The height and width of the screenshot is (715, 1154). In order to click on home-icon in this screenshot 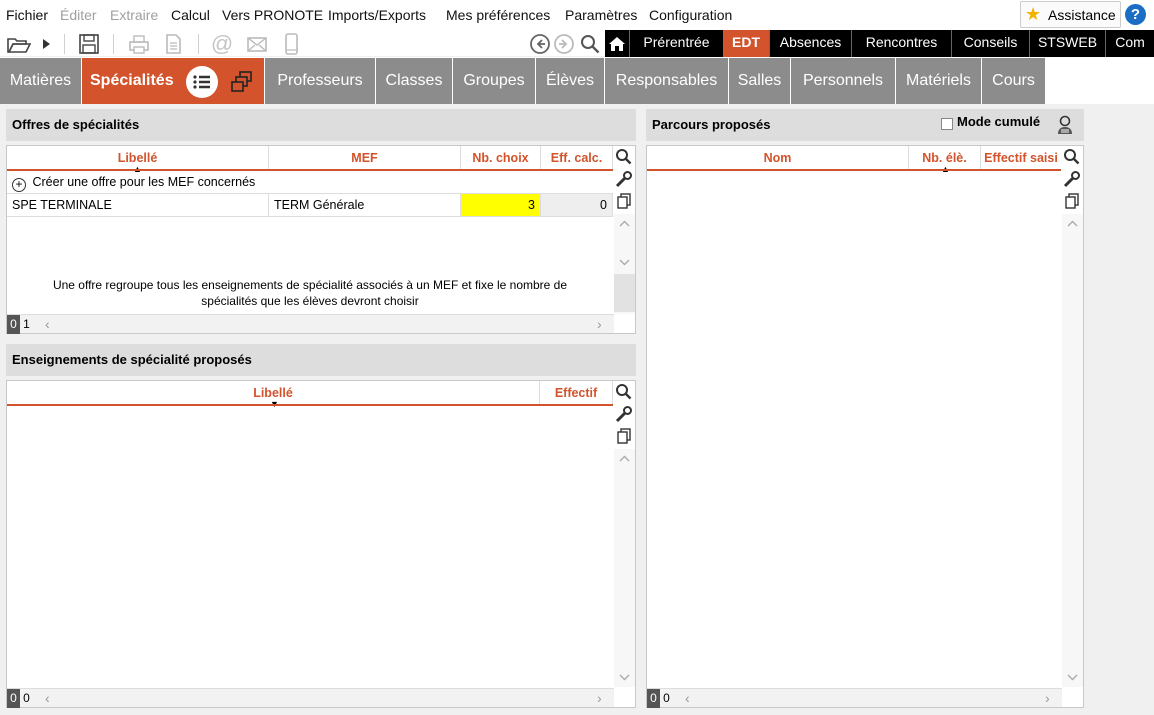, I will do `click(617, 43)`.